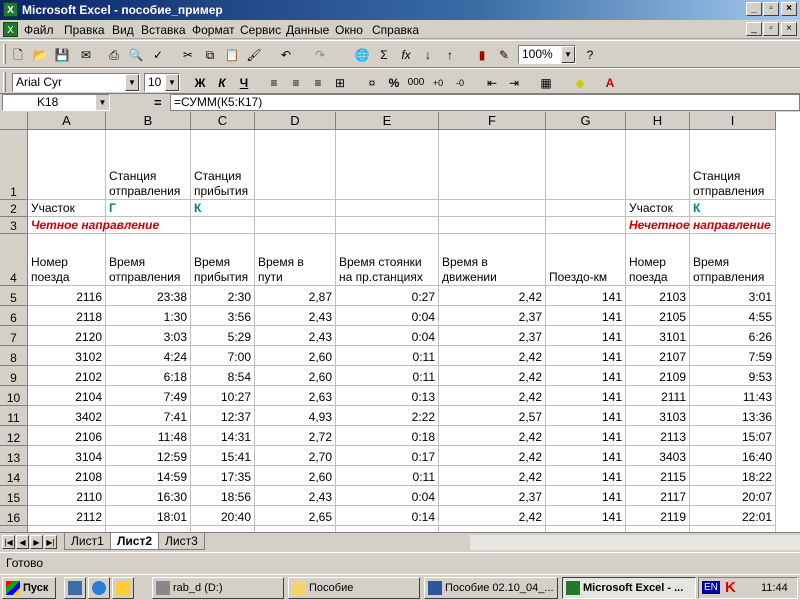 This screenshot has width=800, height=600. What do you see at coordinates (67, 316) in the screenshot?
I see `cell-A6: 2118` at bounding box center [67, 316].